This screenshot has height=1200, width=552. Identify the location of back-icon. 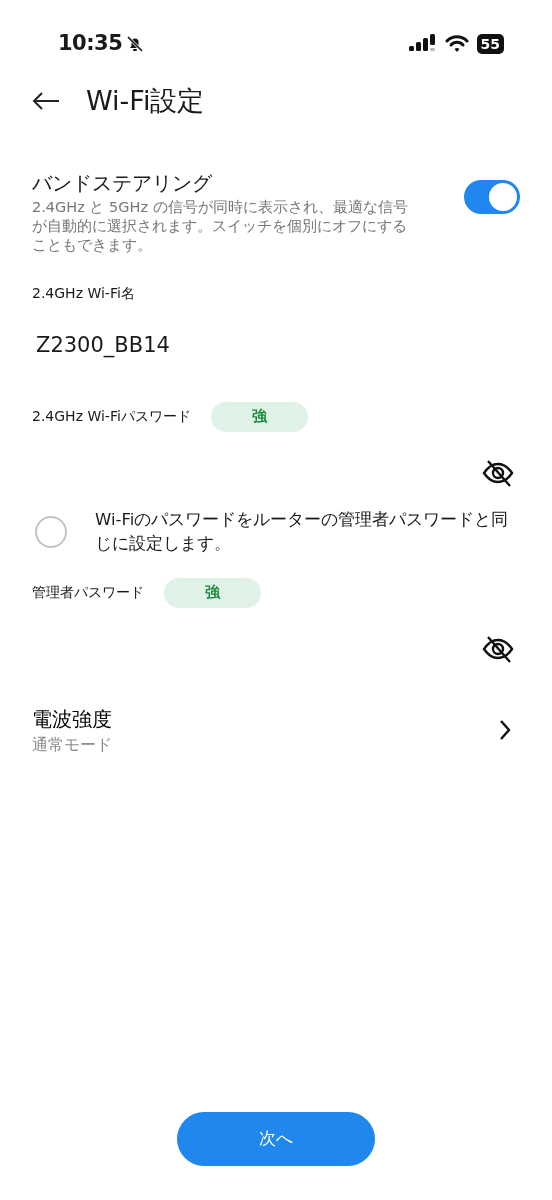
(46, 101).